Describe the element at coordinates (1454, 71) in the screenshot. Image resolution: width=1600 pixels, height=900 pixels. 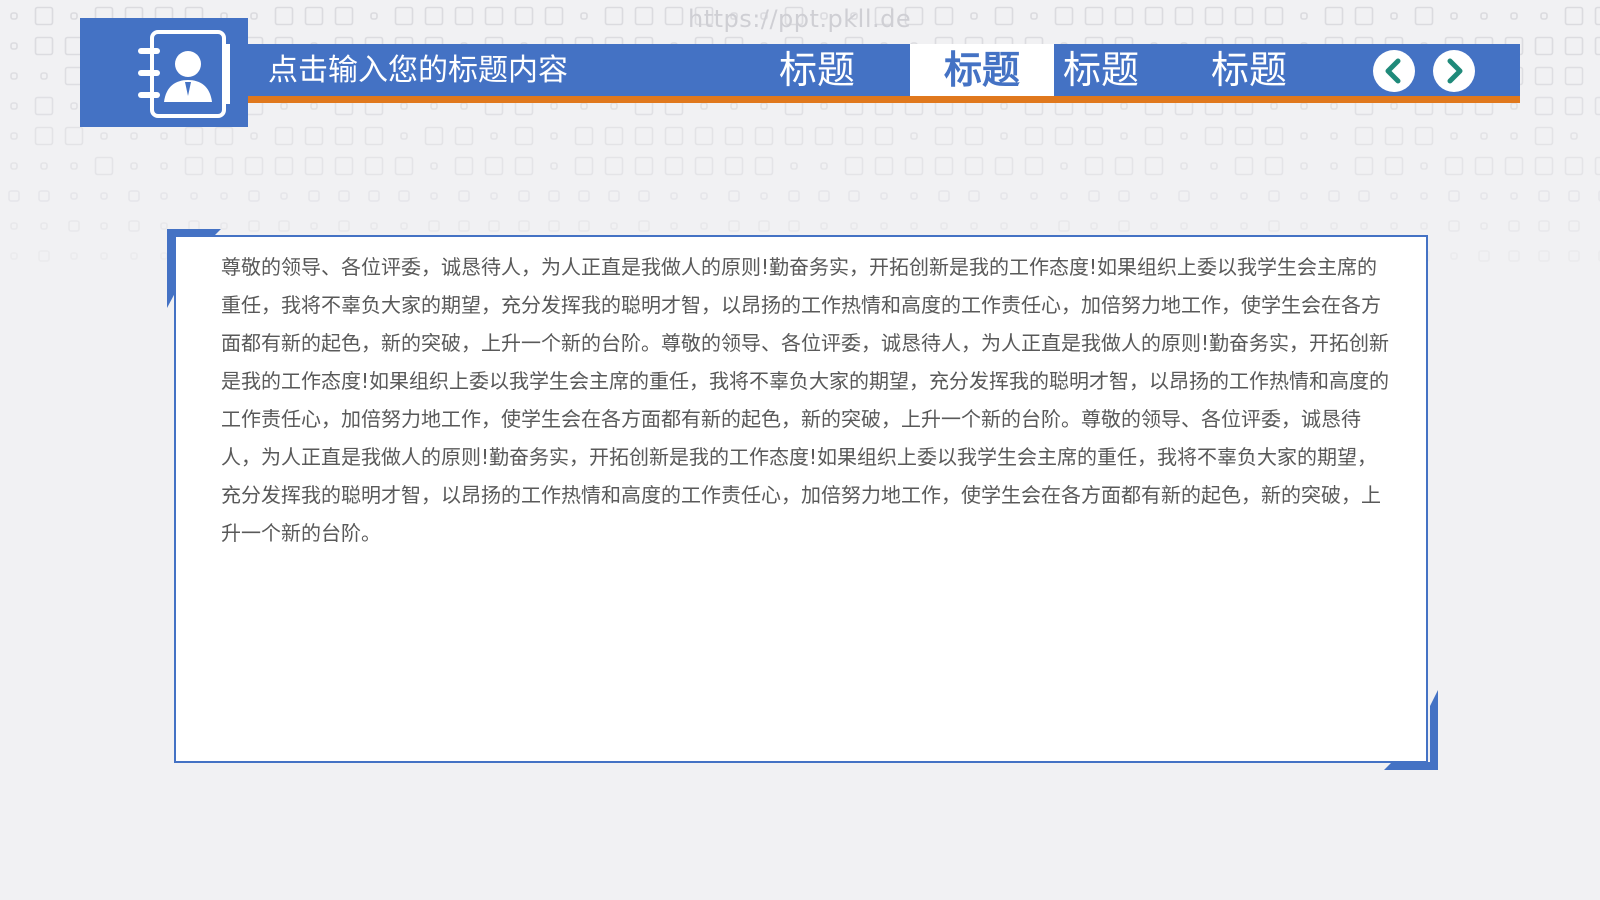
I see `next-button` at that location.